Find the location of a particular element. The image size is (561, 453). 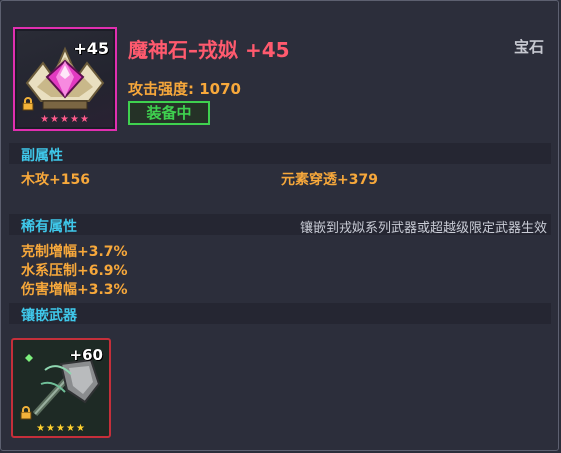

rare-attr-item: 水系压制+6.9% is located at coordinates (74, 271).